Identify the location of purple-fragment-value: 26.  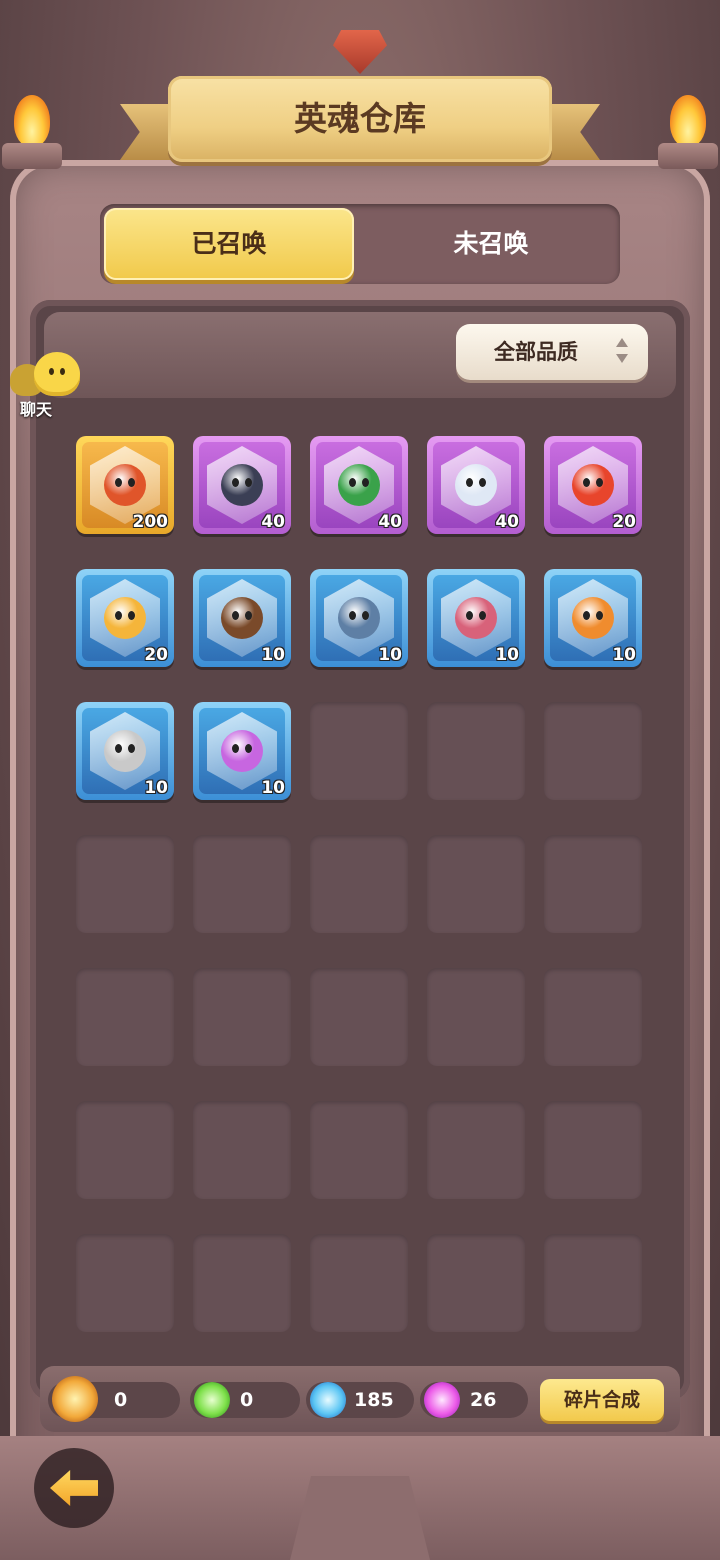
(483, 1400).